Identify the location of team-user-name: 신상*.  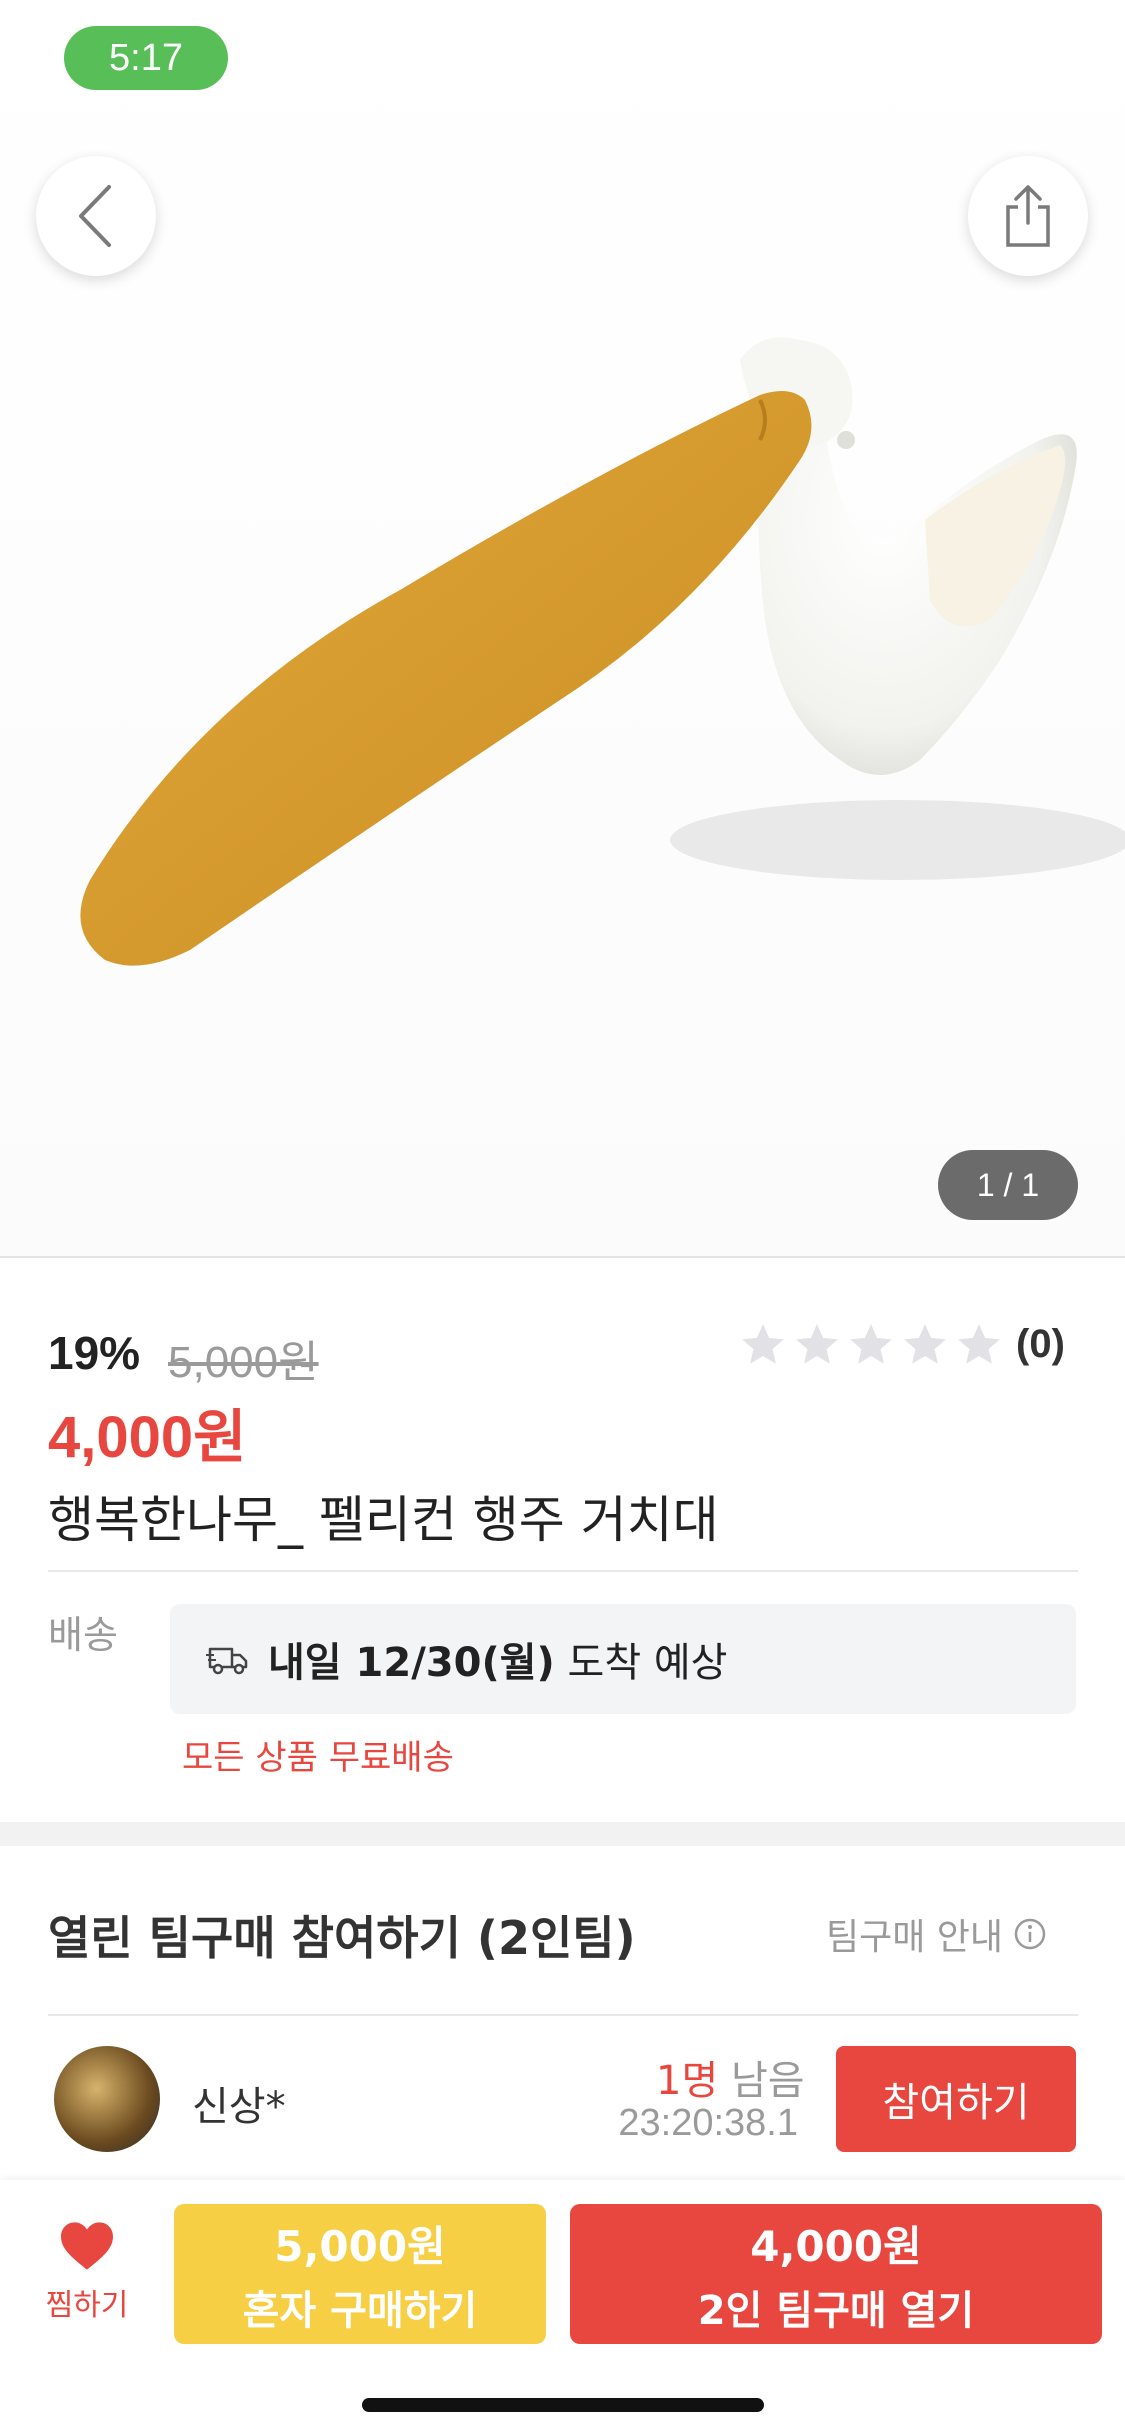
(239, 2107).